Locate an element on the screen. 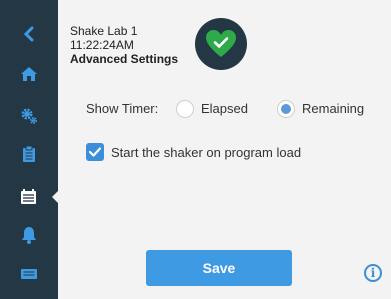 This screenshot has height=299, width=391. start-shaker-checkbox is located at coordinates (95, 152).